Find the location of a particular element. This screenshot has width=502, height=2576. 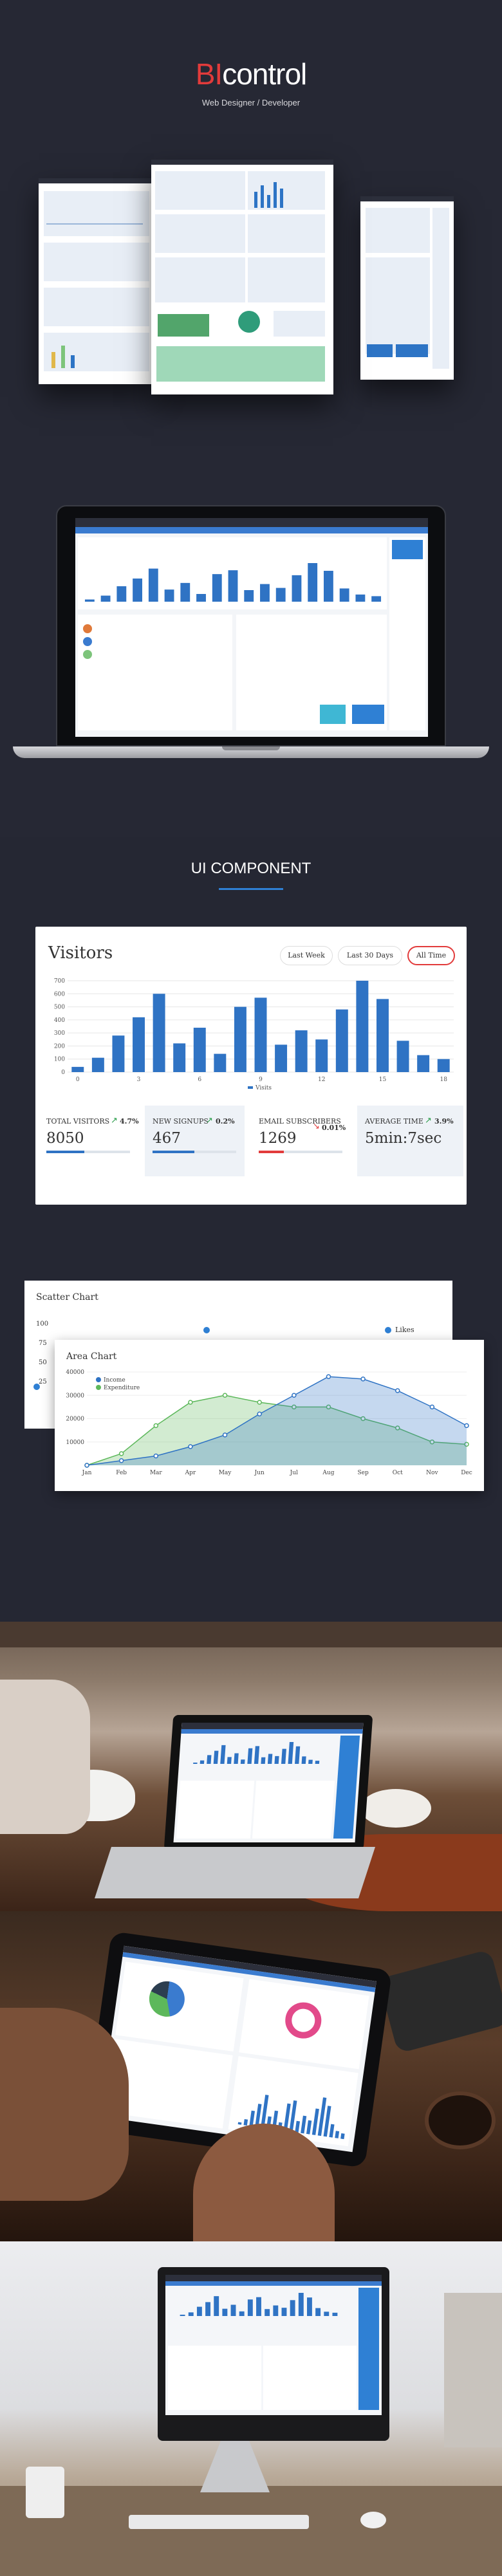

visitors-bar-chart: 0 100 200 300 400 500 600 700 0 3 6 9 12 15 18 Visits is located at coordinates (254, 1034).